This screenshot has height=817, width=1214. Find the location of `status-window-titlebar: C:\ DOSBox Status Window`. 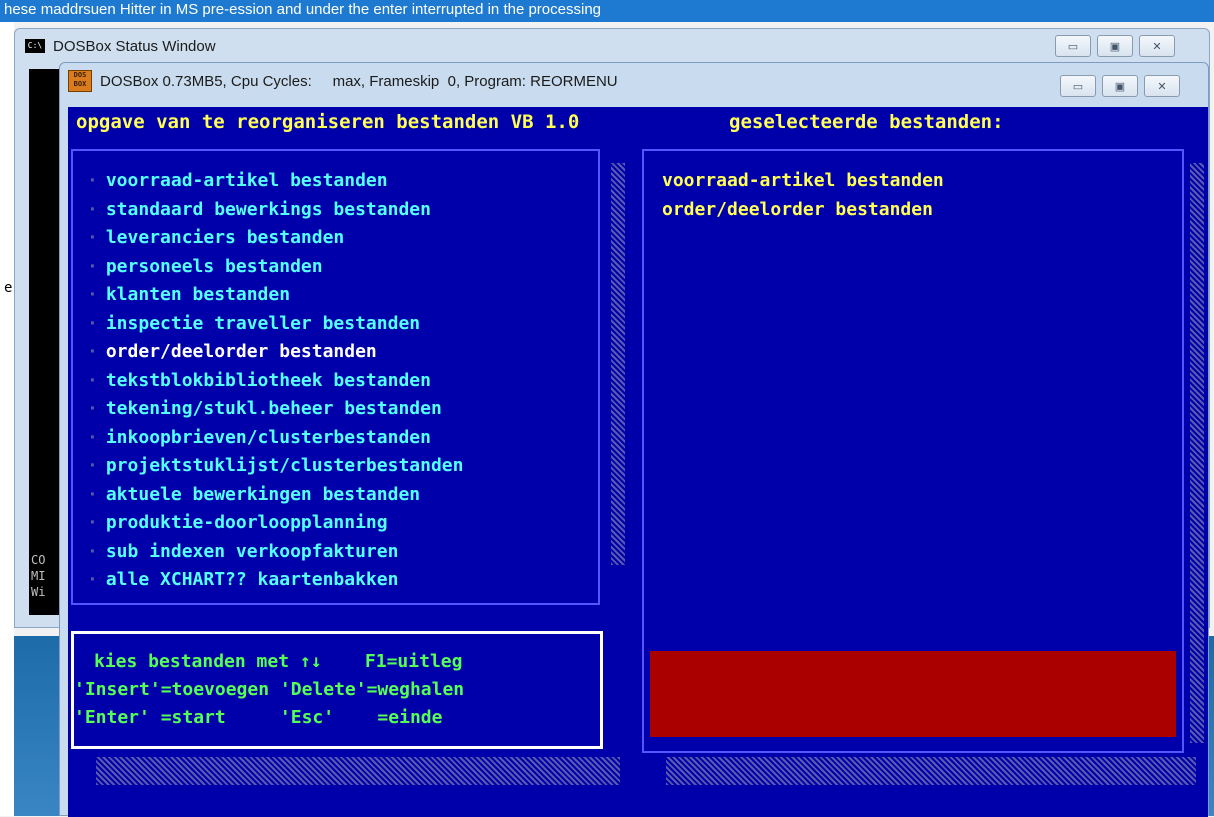

status-window-titlebar: C:\ DOSBox Status Window is located at coordinates (120, 46).